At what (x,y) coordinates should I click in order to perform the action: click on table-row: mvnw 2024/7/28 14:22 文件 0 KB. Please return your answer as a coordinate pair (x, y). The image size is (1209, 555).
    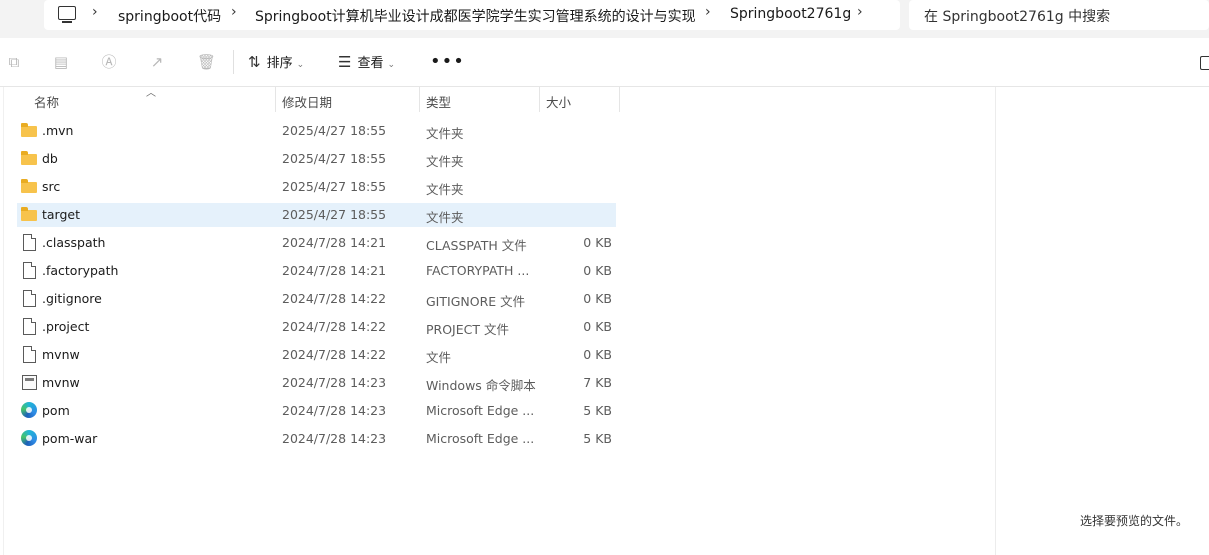
    Looking at the image, I should click on (316, 355).